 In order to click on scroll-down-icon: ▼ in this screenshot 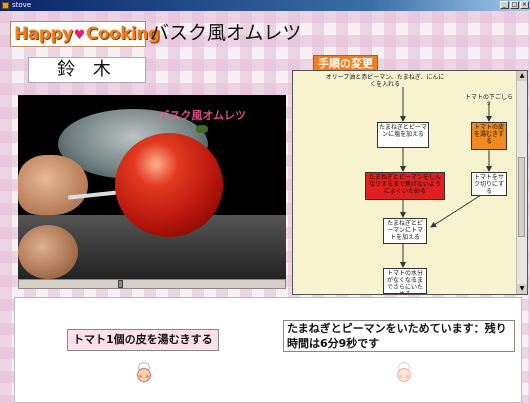, I will do `click(522, 289)`.